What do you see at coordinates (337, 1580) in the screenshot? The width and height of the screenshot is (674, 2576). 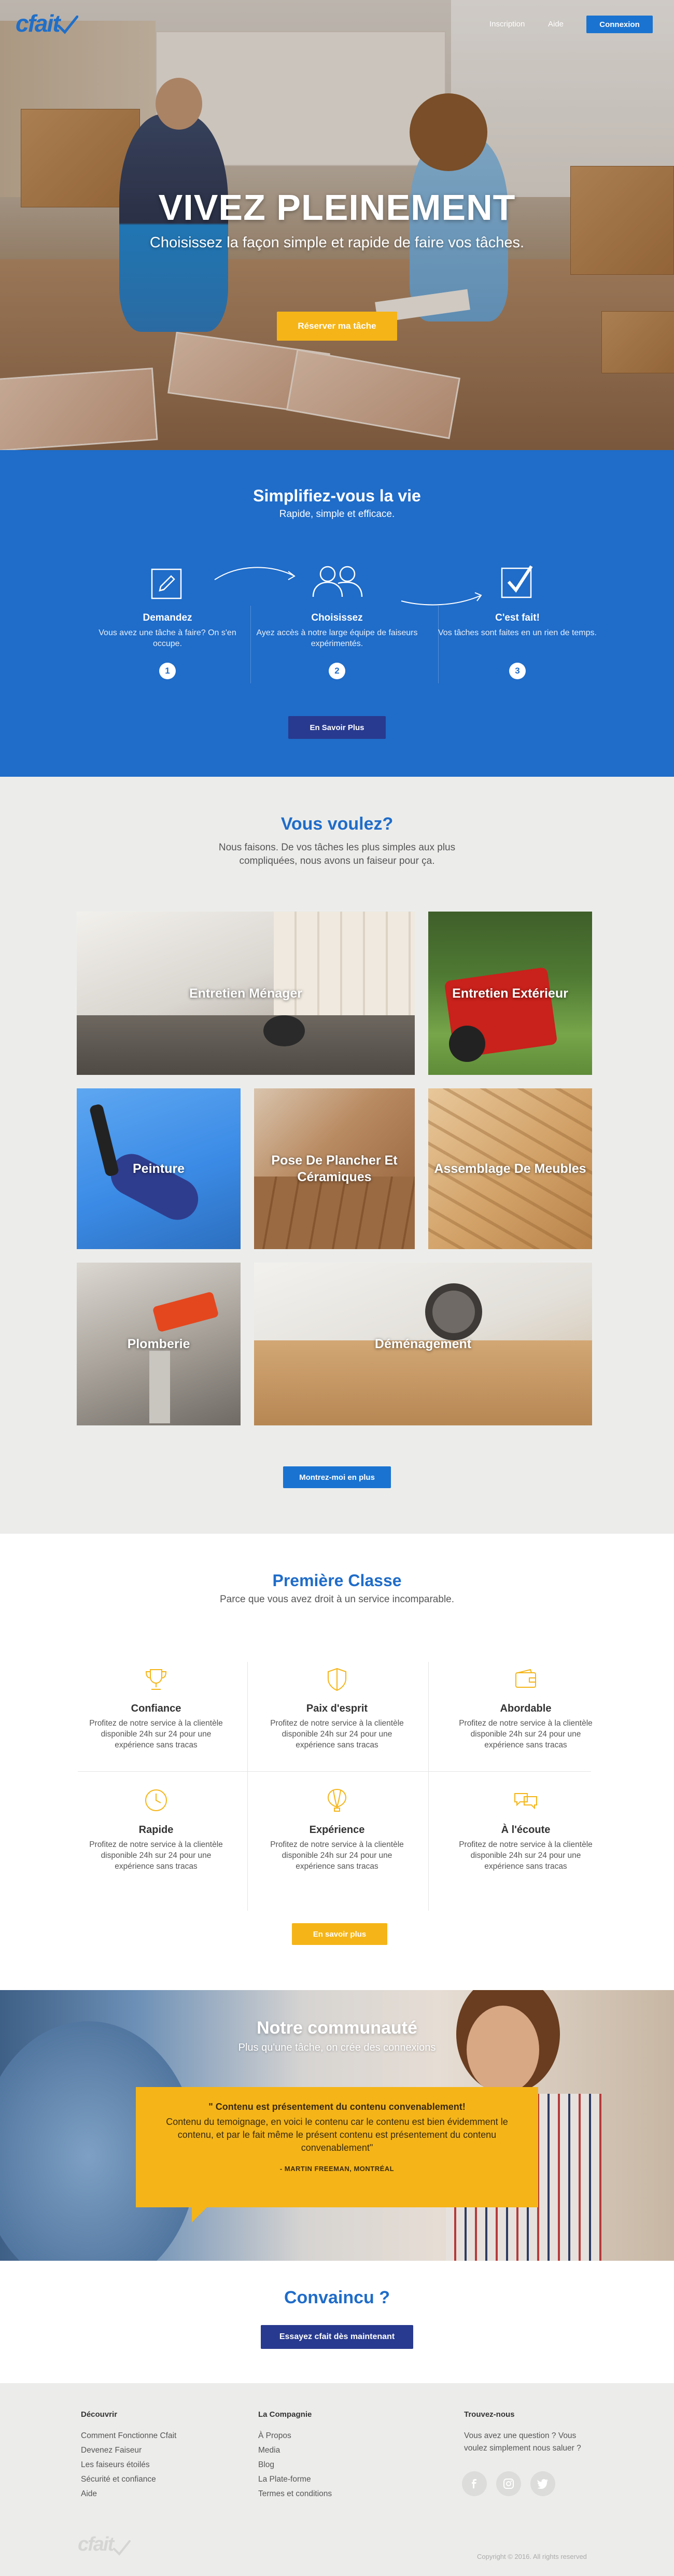 I see `features-title: Première Classe` at bounding box center [337, 1580].